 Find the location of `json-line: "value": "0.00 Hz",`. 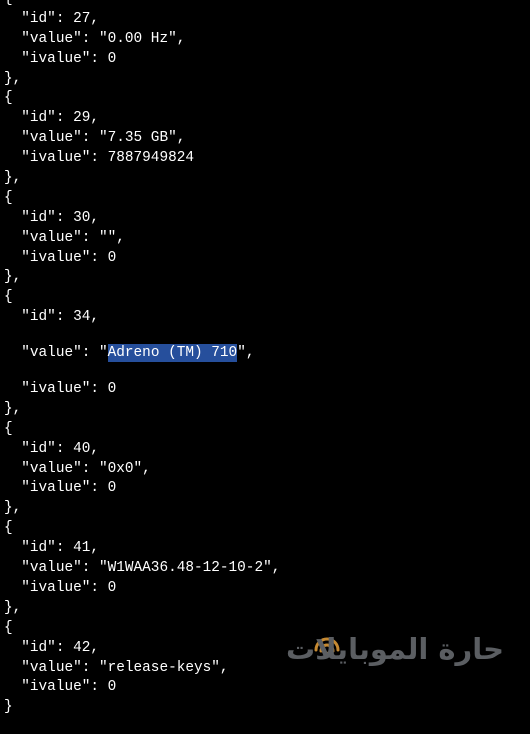

json-line: "value": "0.00 Hz", is located at coordinates (142, 40).